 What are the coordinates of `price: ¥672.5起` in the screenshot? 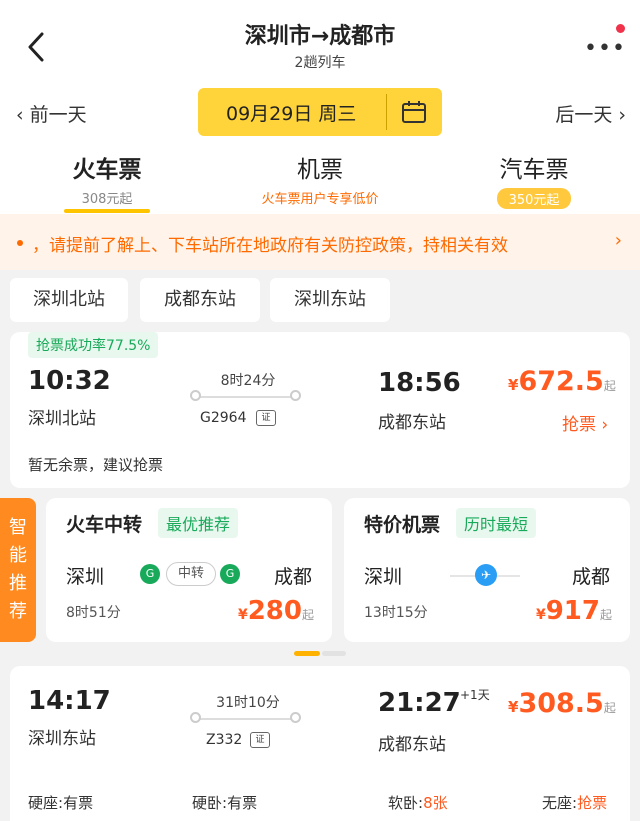 It's located at (562, 381).